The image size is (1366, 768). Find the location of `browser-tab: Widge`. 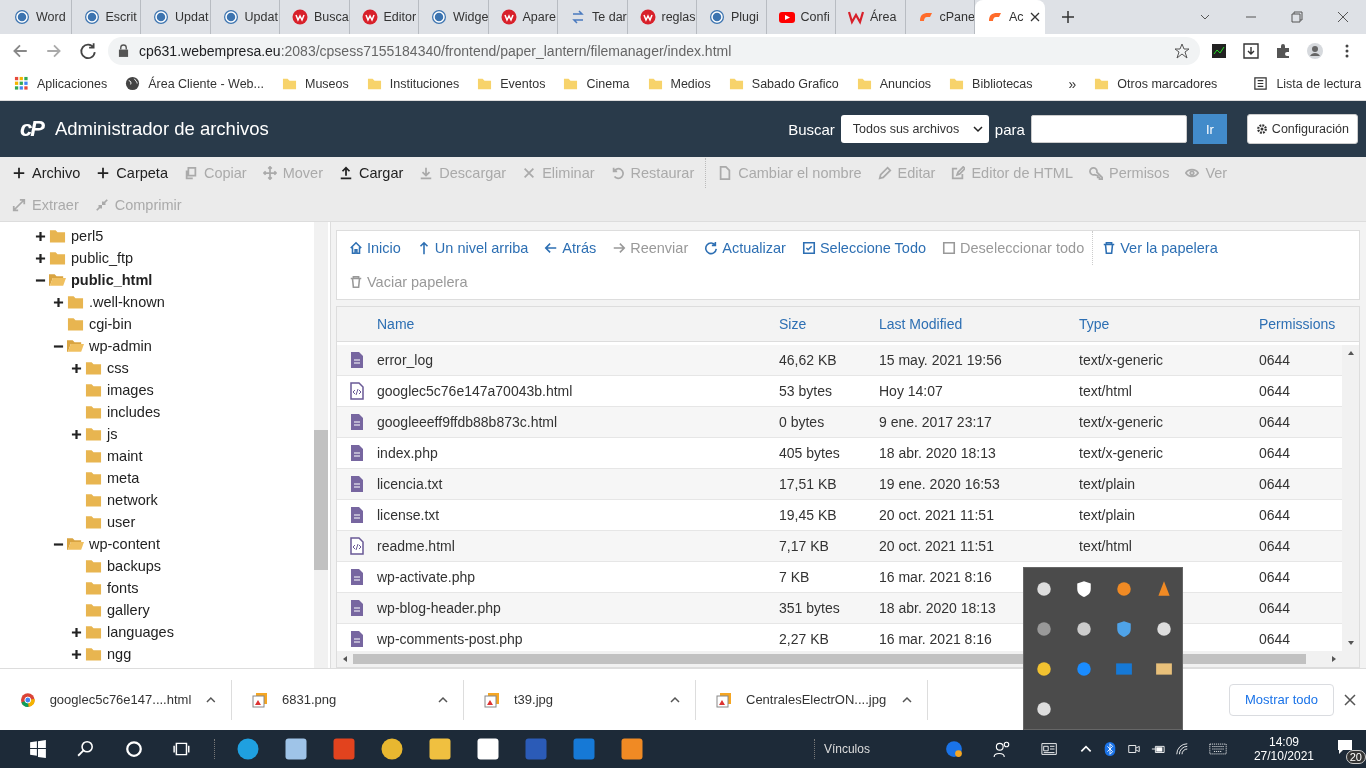

browser-tab: Widge is located at coordinates (454, 17).